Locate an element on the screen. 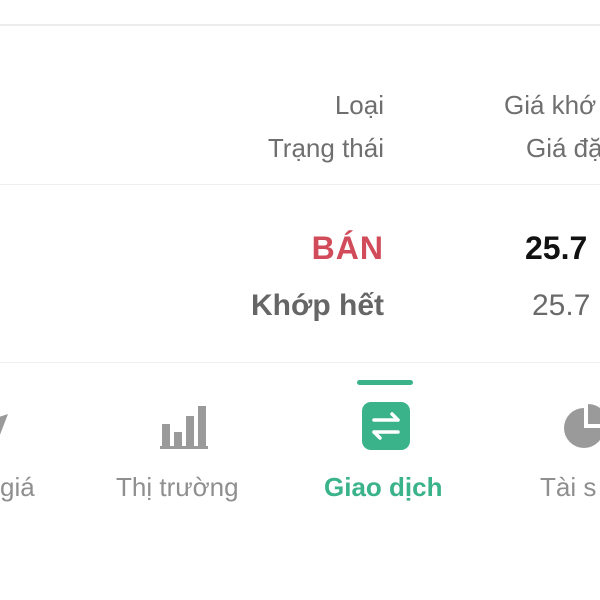 This screenshot has width=600, height=600. nav-item-market: Thị trường is located at coordinates (185, 442).